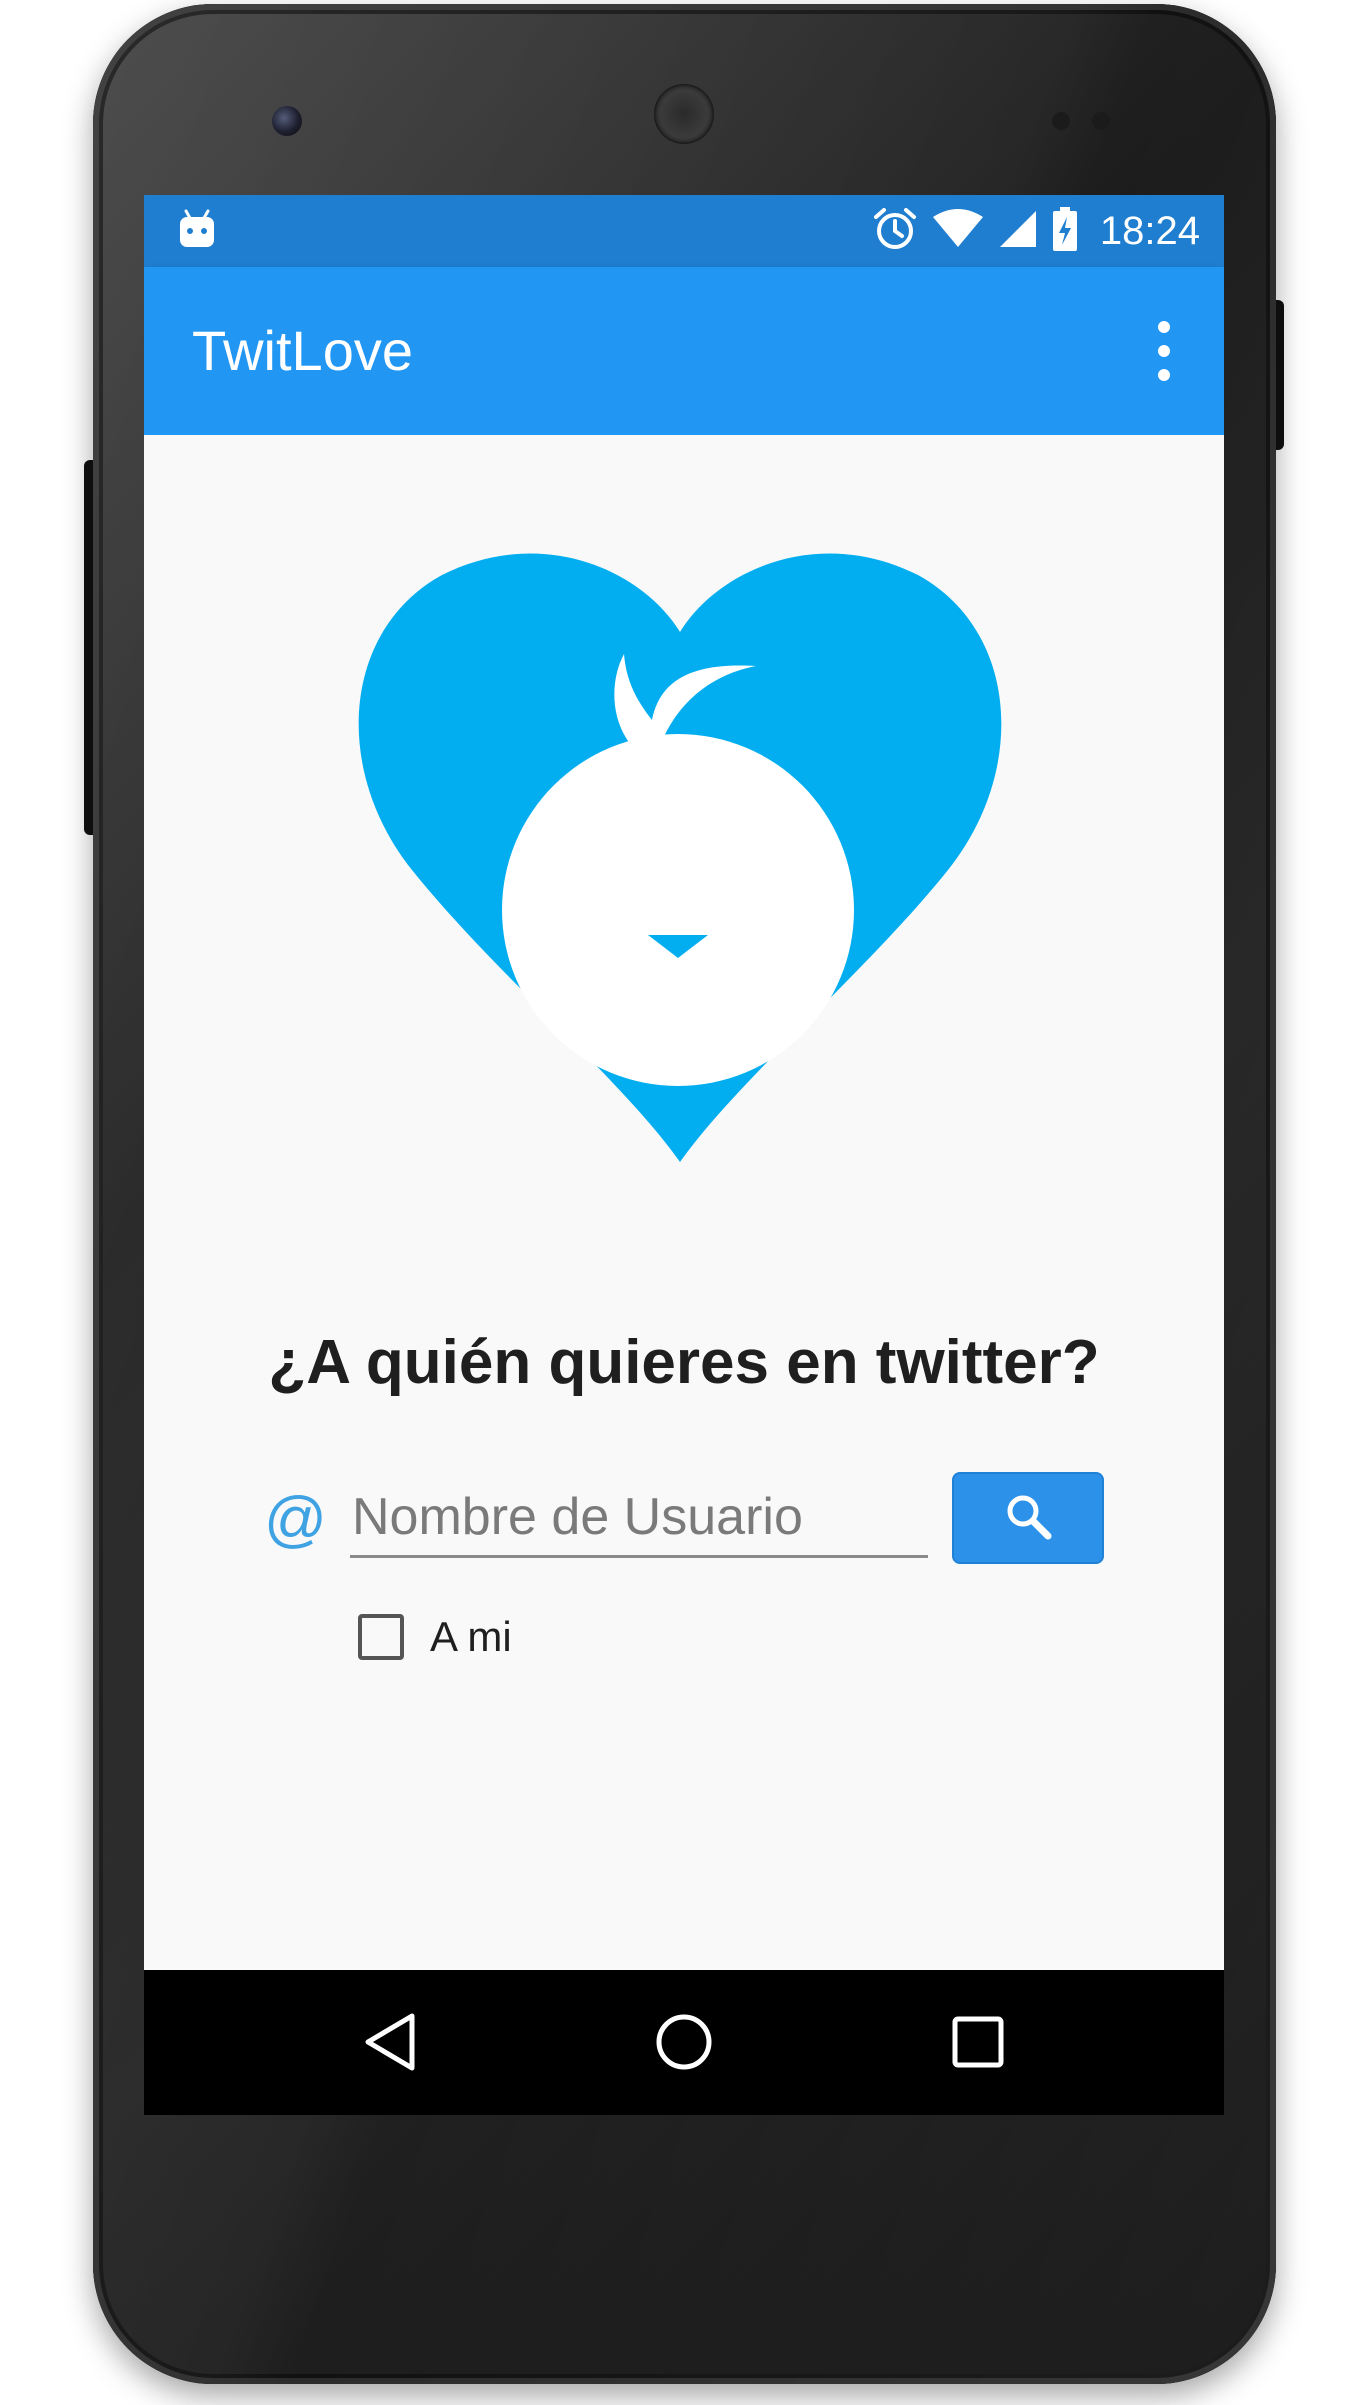 The width and height of the screenshot is (1370, 2405). I want to click on status-bar: 18:24, so click(684, 231).